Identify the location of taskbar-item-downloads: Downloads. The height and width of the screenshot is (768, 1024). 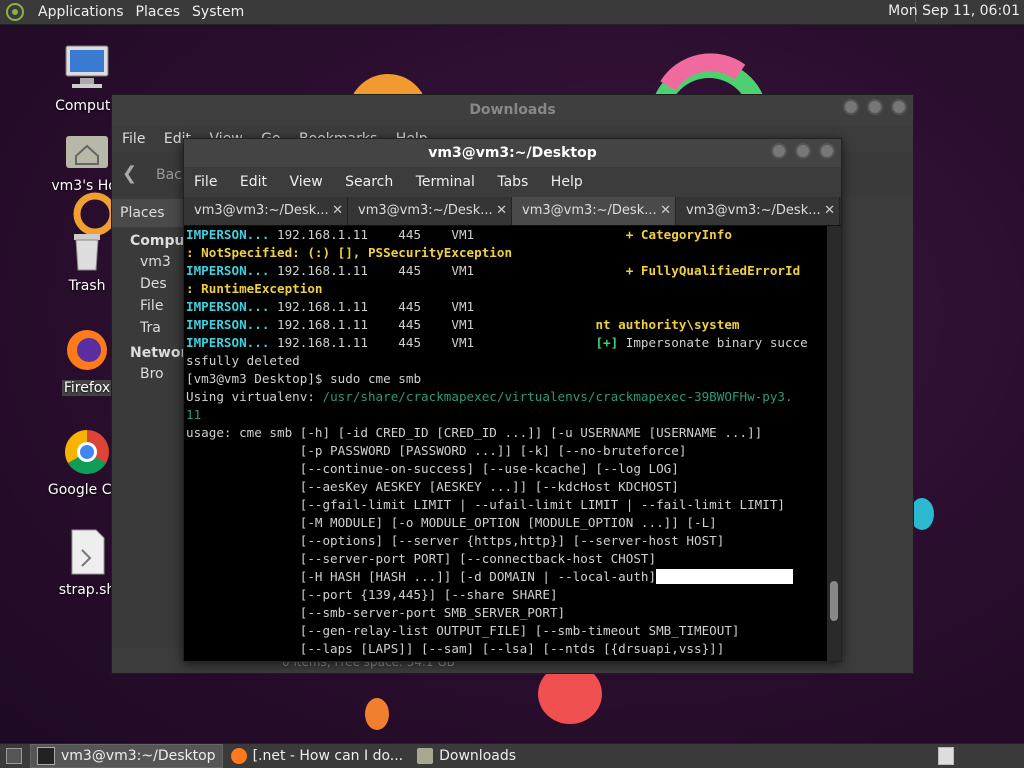
(466, 756).